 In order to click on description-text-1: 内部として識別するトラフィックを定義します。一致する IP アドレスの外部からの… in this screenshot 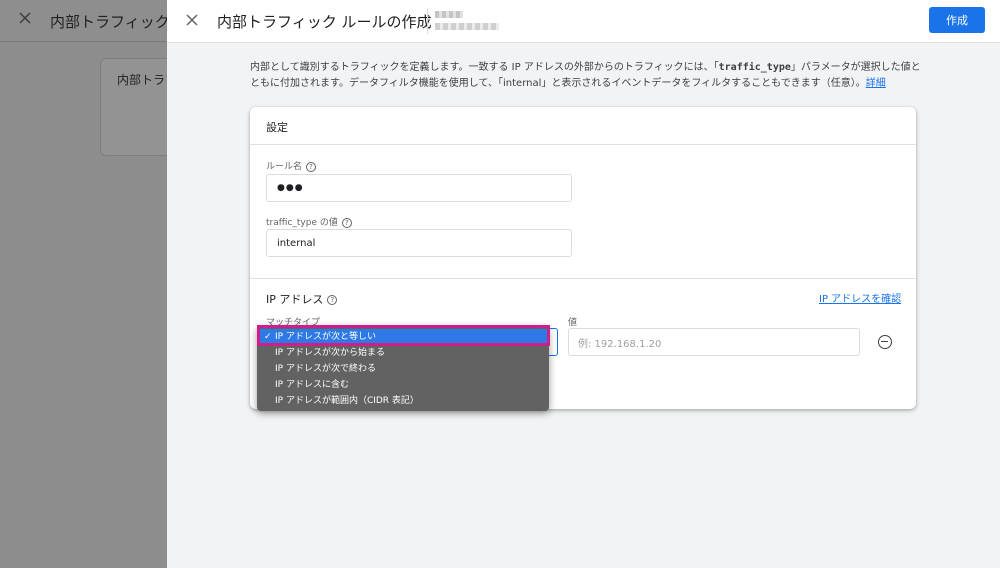, I will do `click(484, 67)`.